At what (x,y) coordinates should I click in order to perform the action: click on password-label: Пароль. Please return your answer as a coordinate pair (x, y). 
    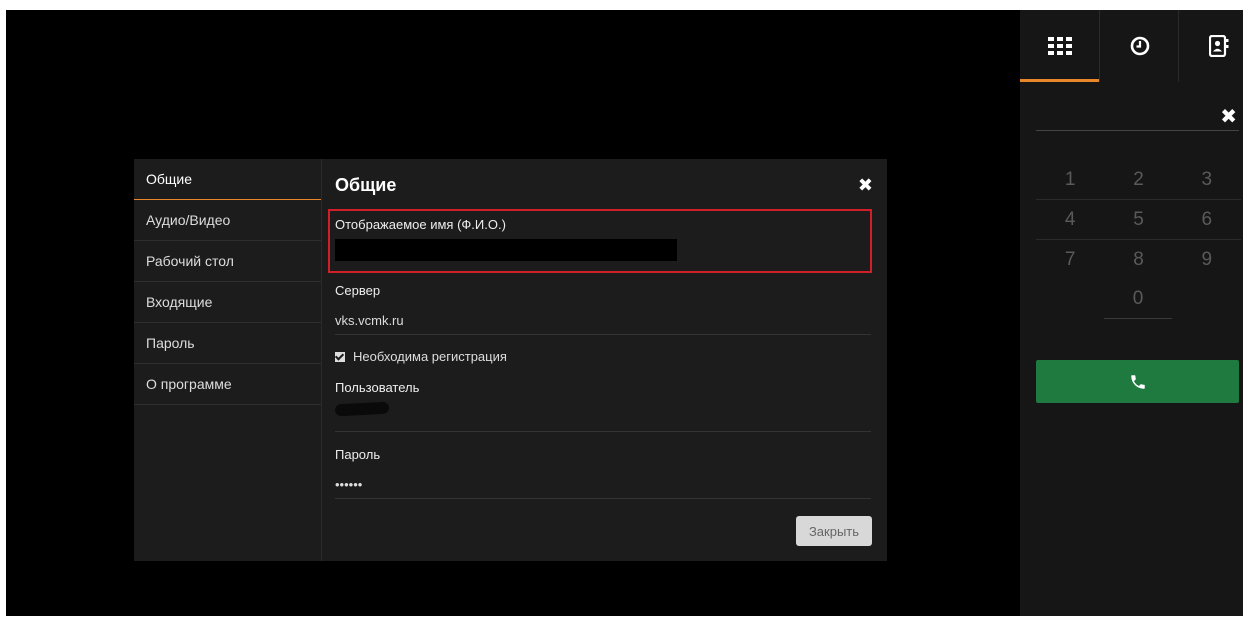
    Looking at the image, I should click on (358, 454).